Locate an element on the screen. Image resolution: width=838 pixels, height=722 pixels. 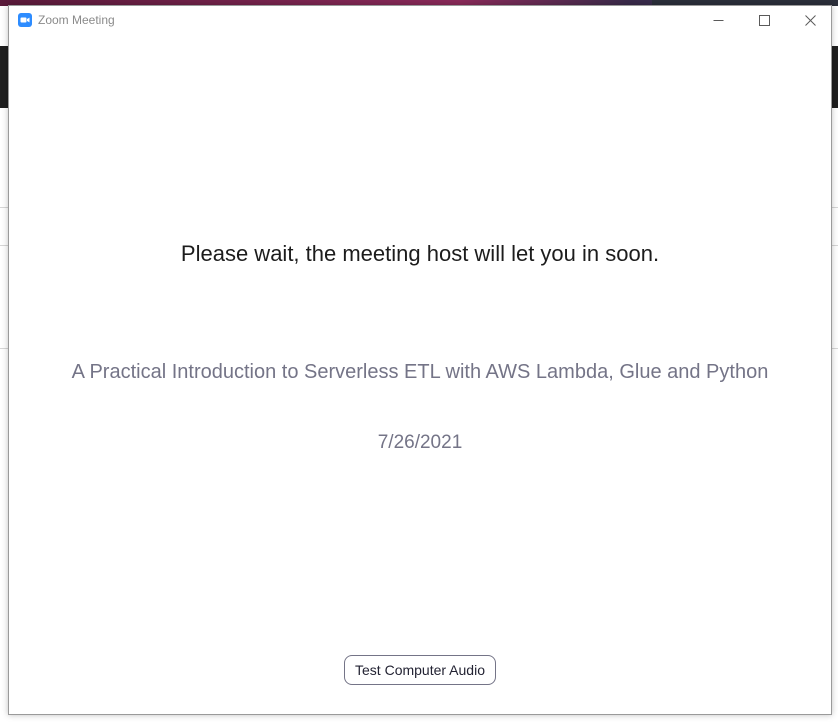
close-icon is located at coordinates (810, 20).